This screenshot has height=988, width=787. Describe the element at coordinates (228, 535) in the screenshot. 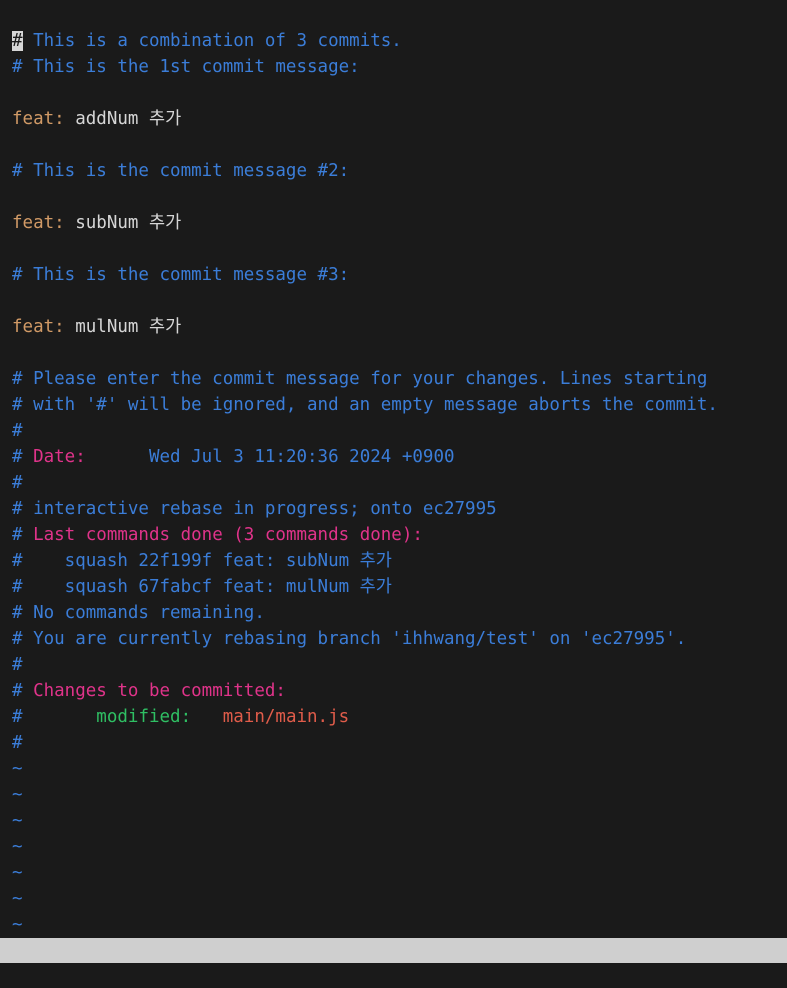

I see `status-header-label: Last commands done (3 commands done):` at that location.